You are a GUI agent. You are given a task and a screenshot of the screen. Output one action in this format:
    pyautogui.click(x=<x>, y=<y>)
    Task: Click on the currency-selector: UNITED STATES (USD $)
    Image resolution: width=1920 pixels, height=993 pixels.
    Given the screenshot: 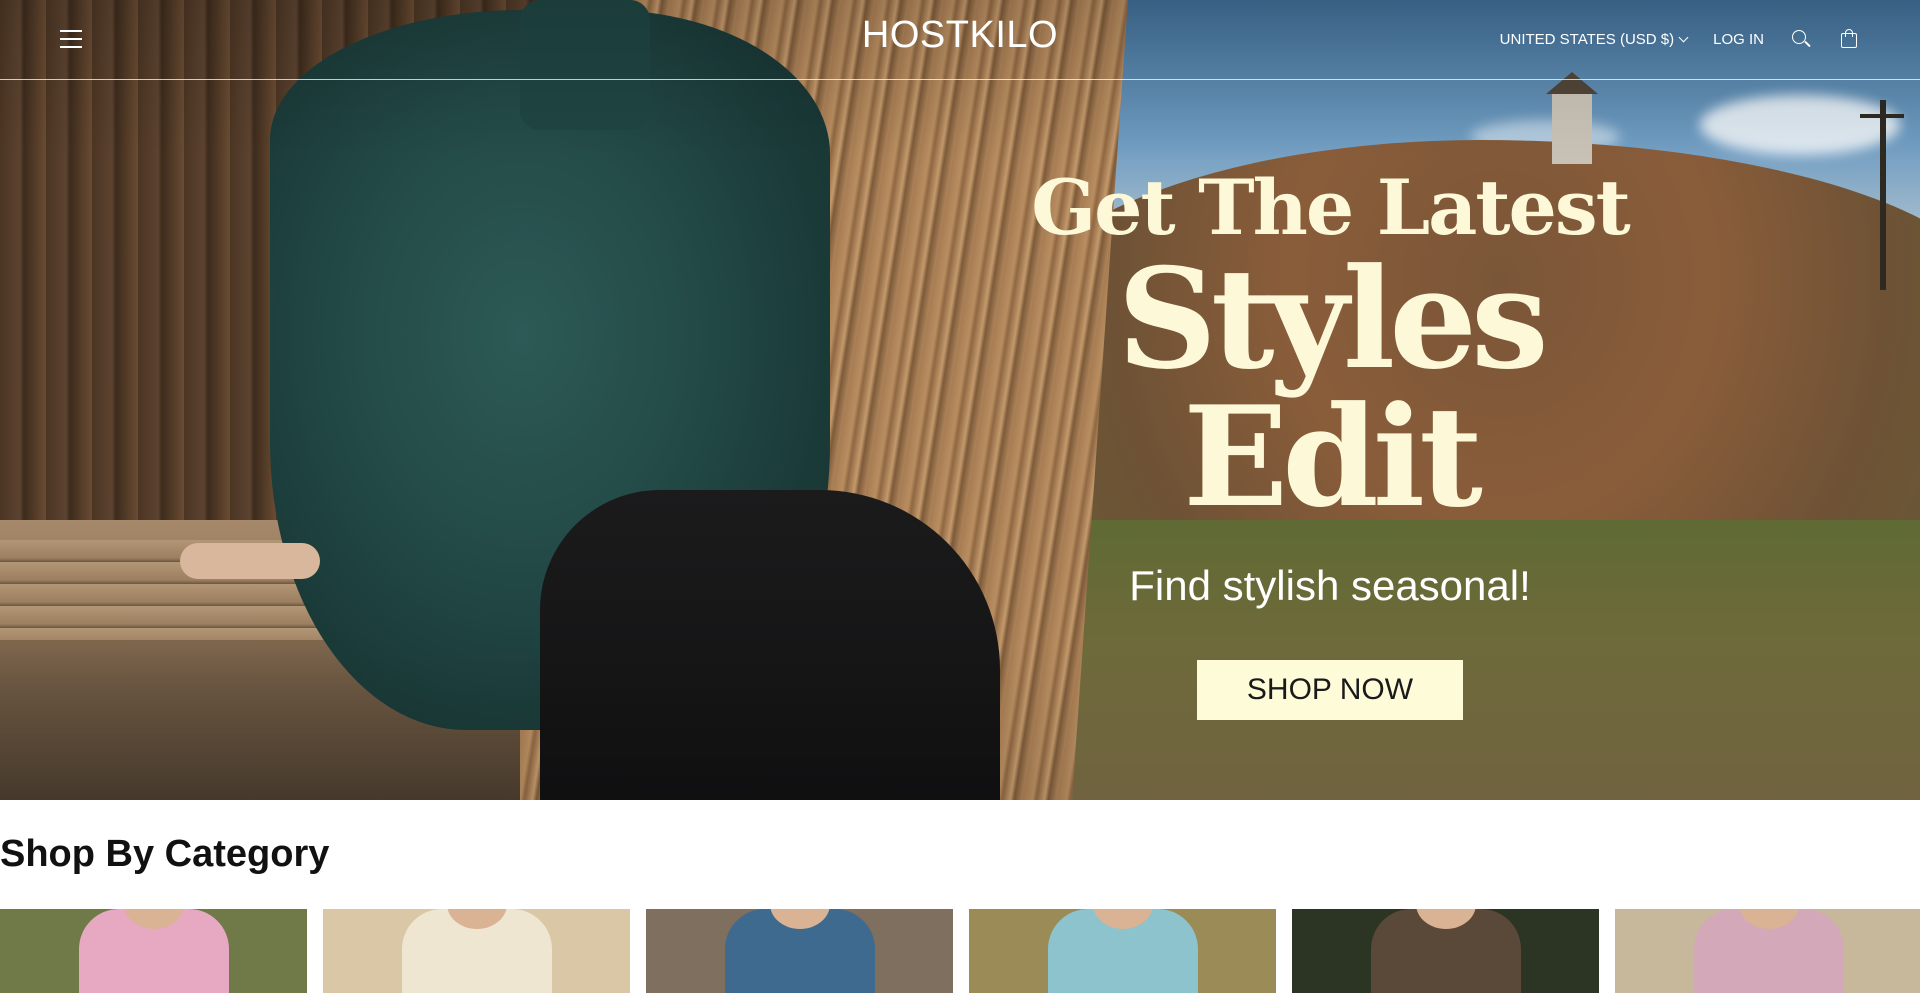 What is the action you would take?
    pyautogui.click(x=1594, y=39)
    